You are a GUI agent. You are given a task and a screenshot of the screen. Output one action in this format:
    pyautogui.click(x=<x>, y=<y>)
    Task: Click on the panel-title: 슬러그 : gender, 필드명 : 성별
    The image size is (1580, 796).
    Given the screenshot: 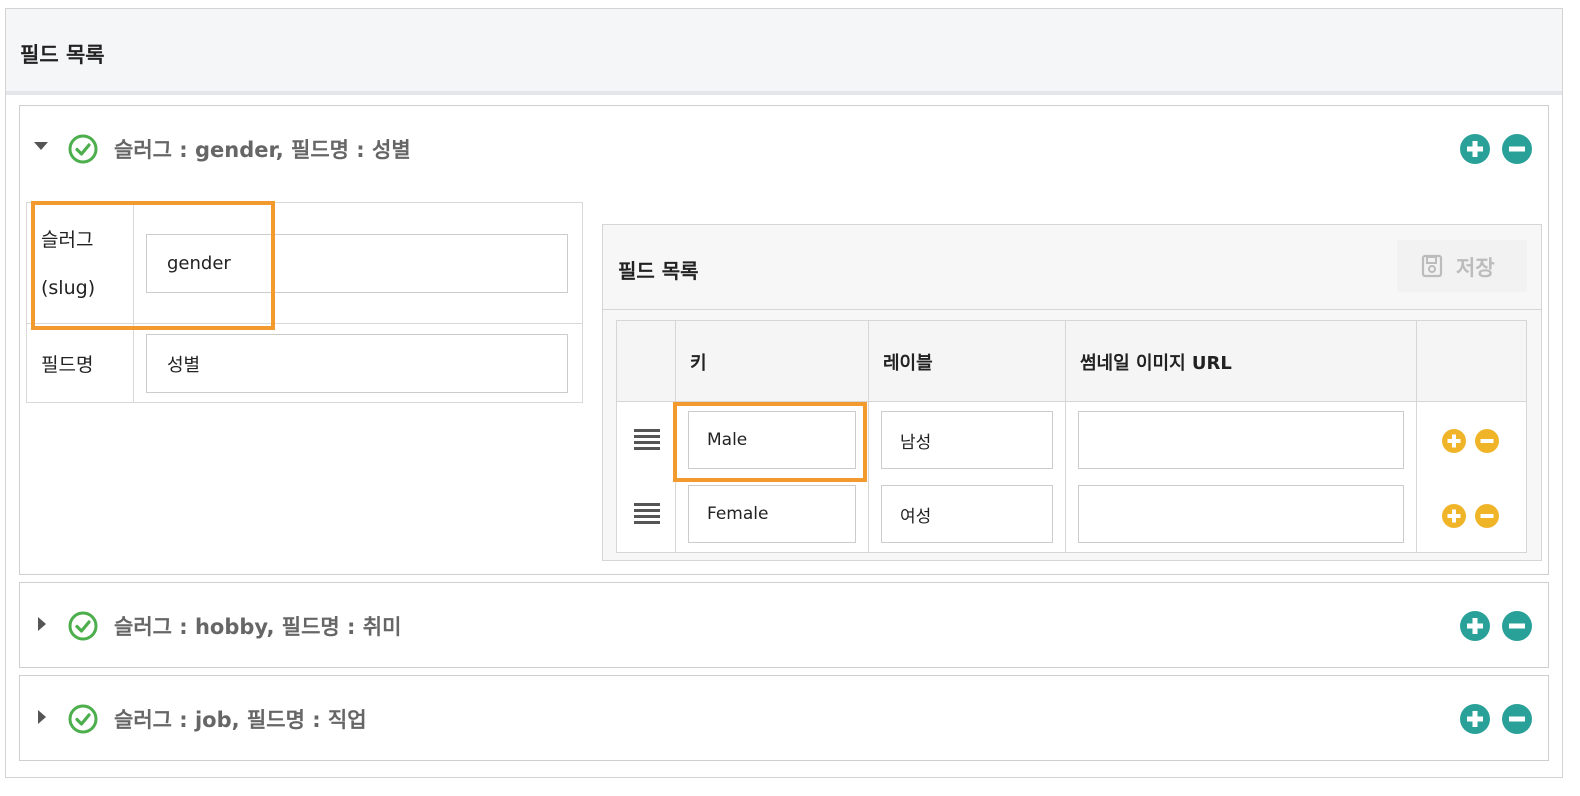 What is the action you would take?
    pyautogui.click(x=262, y=150)
    